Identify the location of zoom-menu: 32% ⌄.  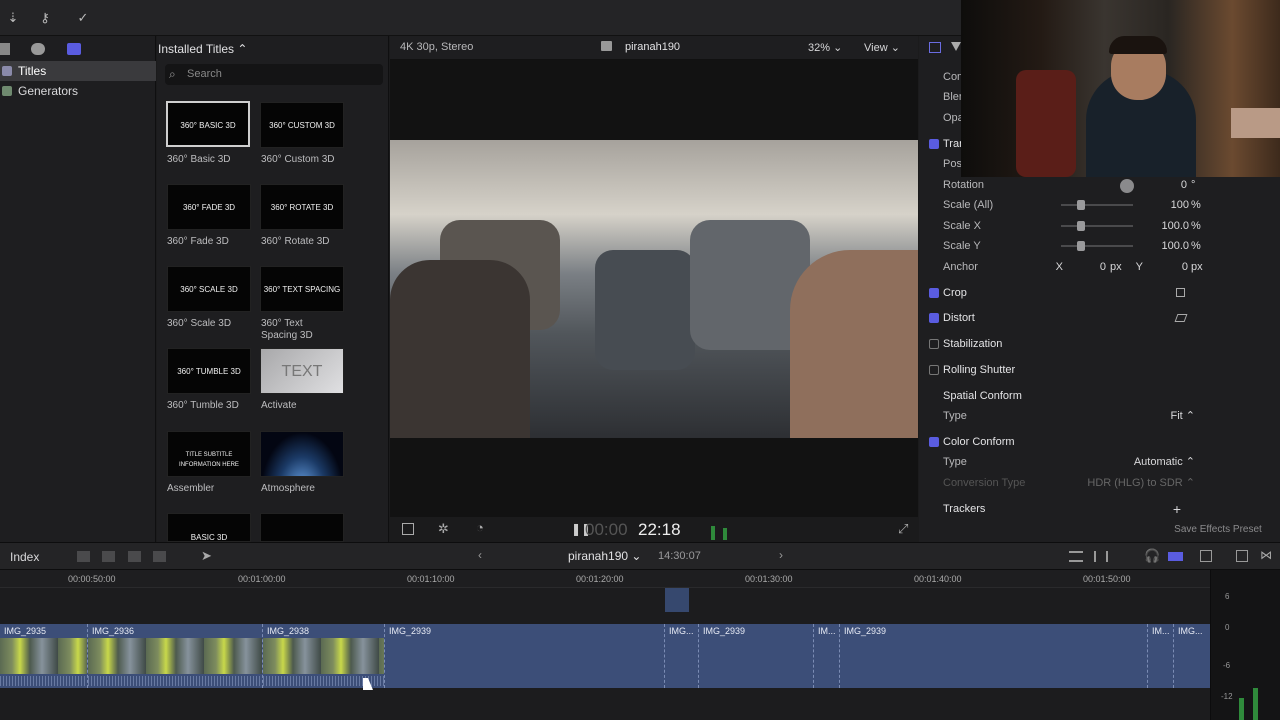
(825, 47).